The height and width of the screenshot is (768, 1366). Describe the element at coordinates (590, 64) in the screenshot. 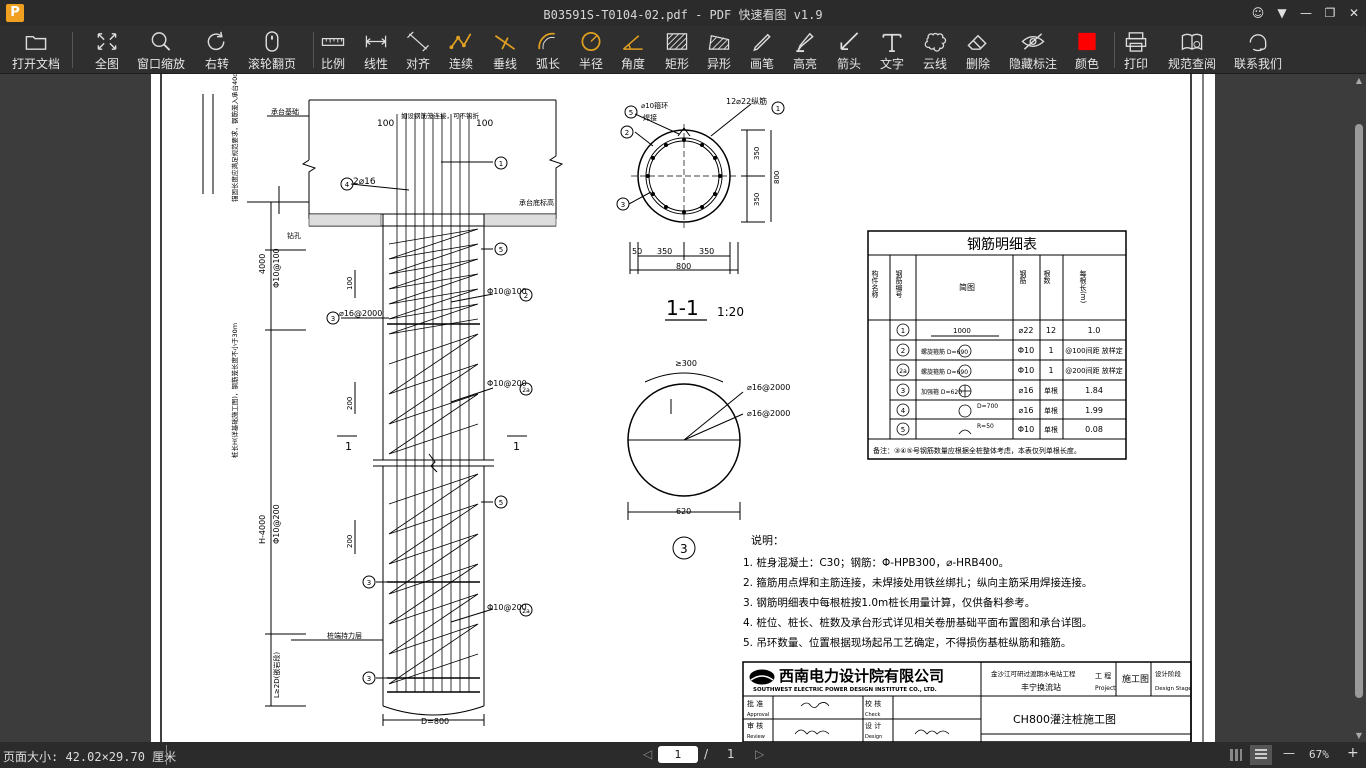

I see `tool-label: 半径` at that location.